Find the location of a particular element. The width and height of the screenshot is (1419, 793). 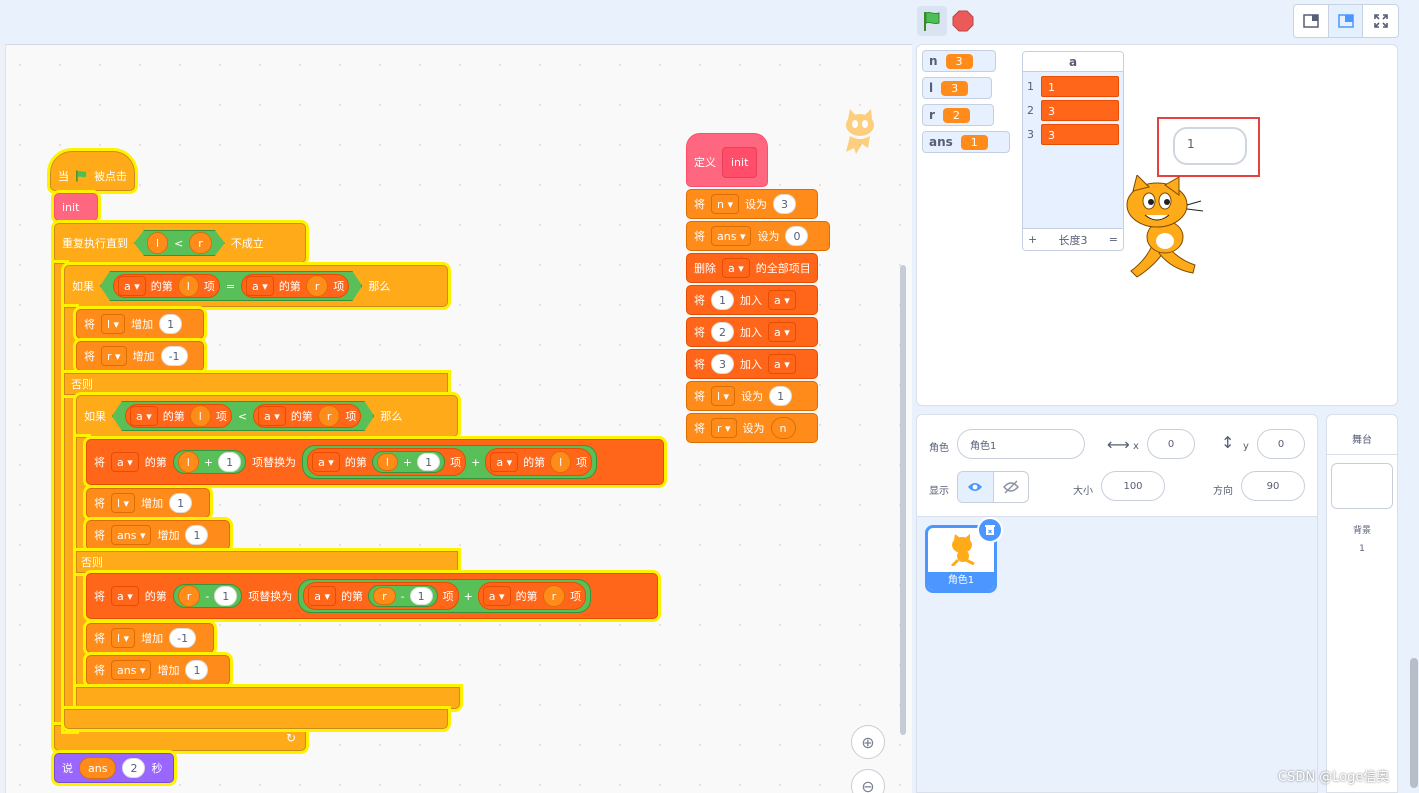

var-dropdown-n: n ▾ is located at coordinates (725, 204).